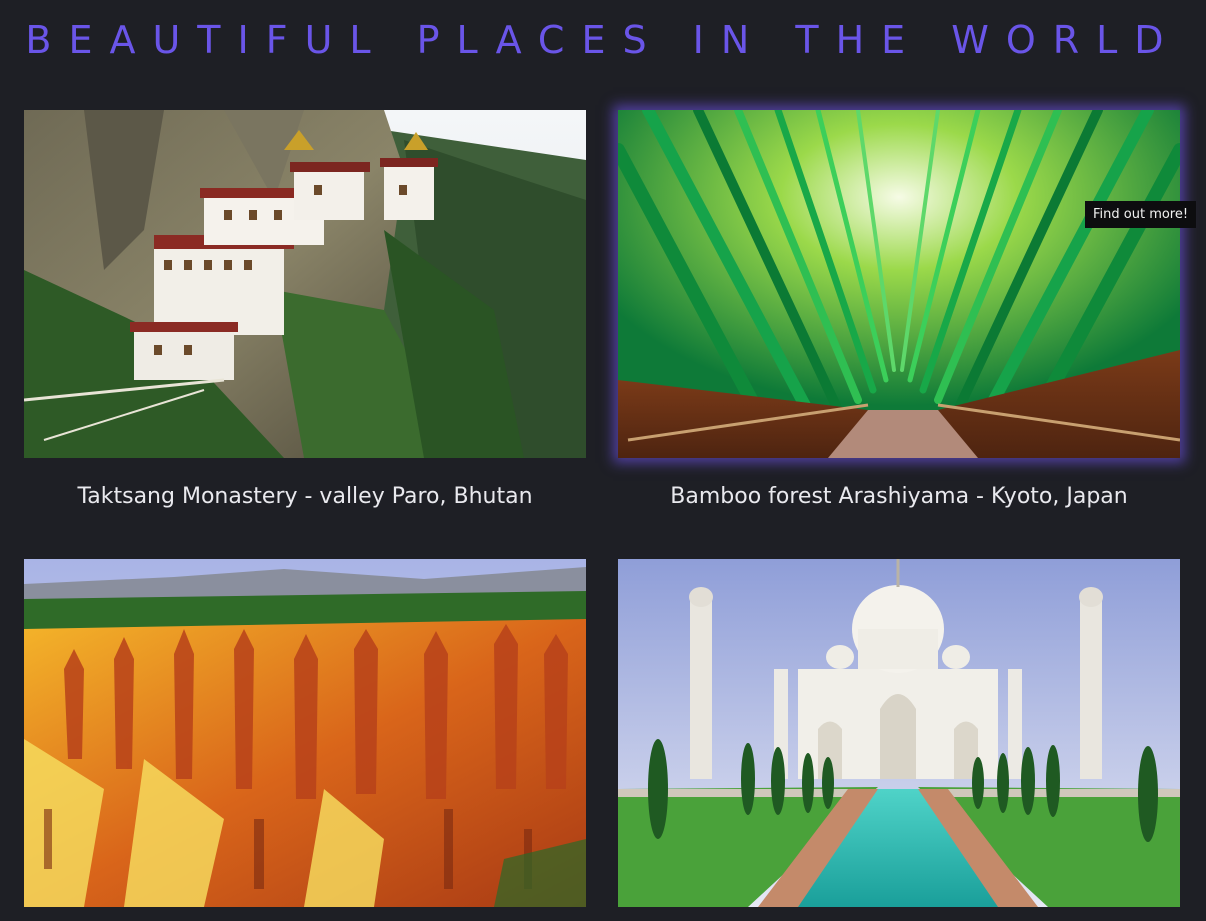 This screenshot has height=921, width=1206. What do you see at coordinates (899, 496) in the screenshot?
I see `caption-bamboo-forest: Bamboo forest Arashiyama - Kyoto, Japan` at bounding box center [899, 496].